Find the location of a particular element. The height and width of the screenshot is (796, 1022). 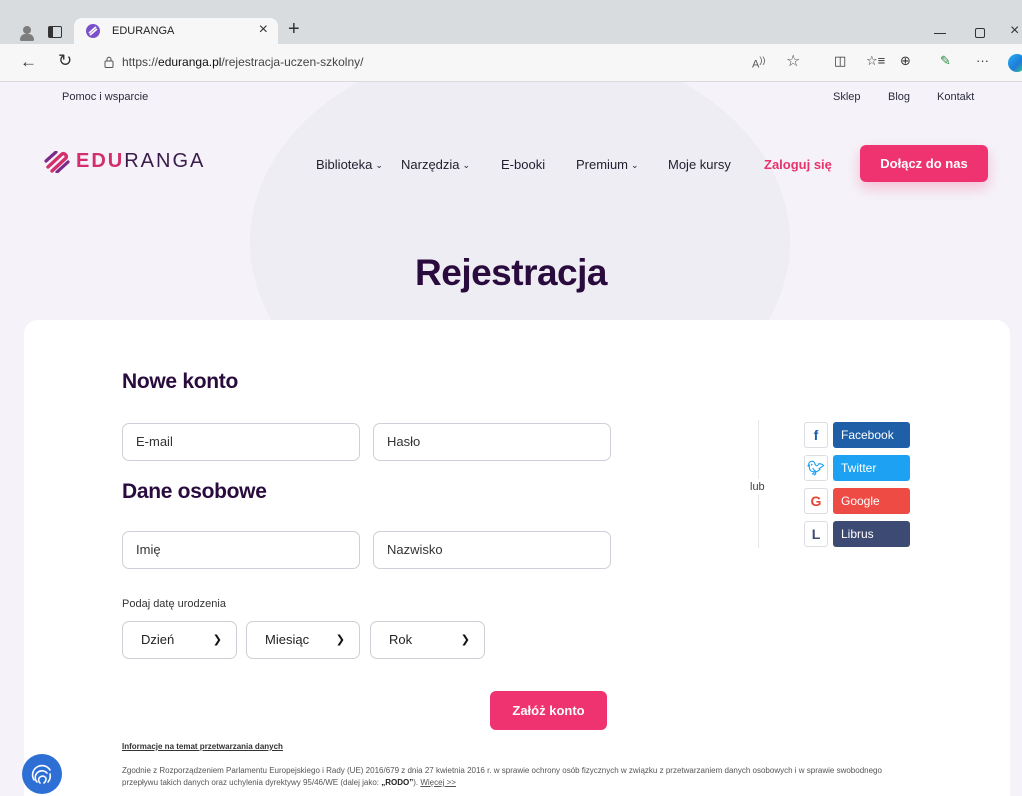

maximize-icon is located at coordinates (980, 33).